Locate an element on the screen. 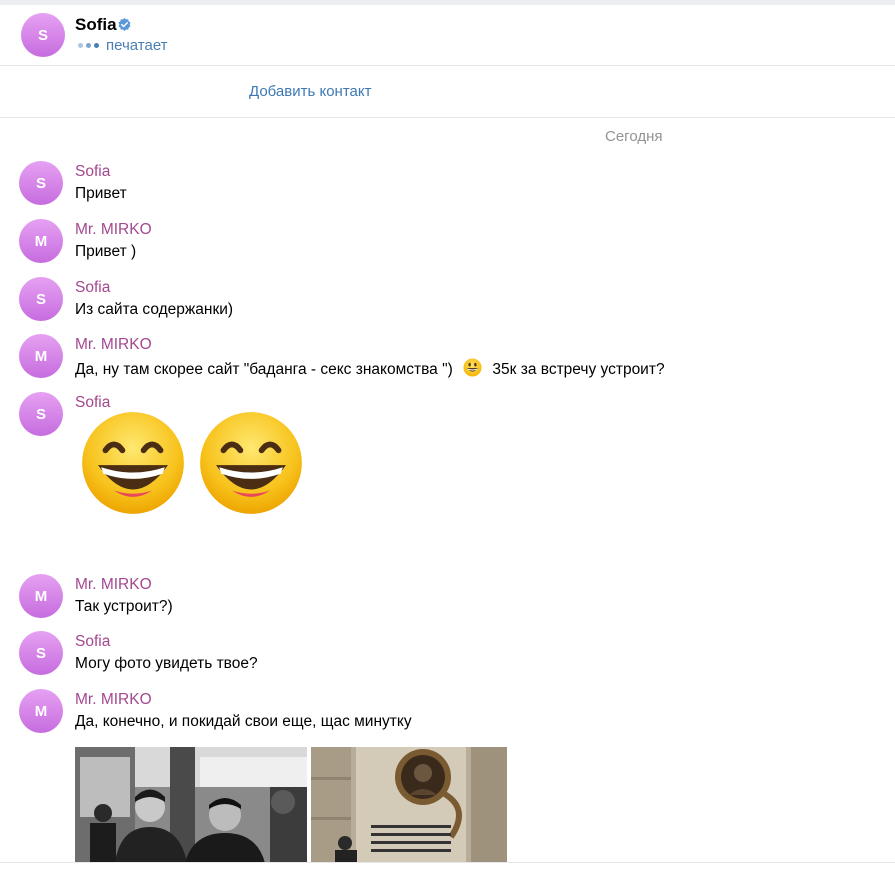  message-text-part: 35к за встречу устроит? is located at coordinates (578, 369).